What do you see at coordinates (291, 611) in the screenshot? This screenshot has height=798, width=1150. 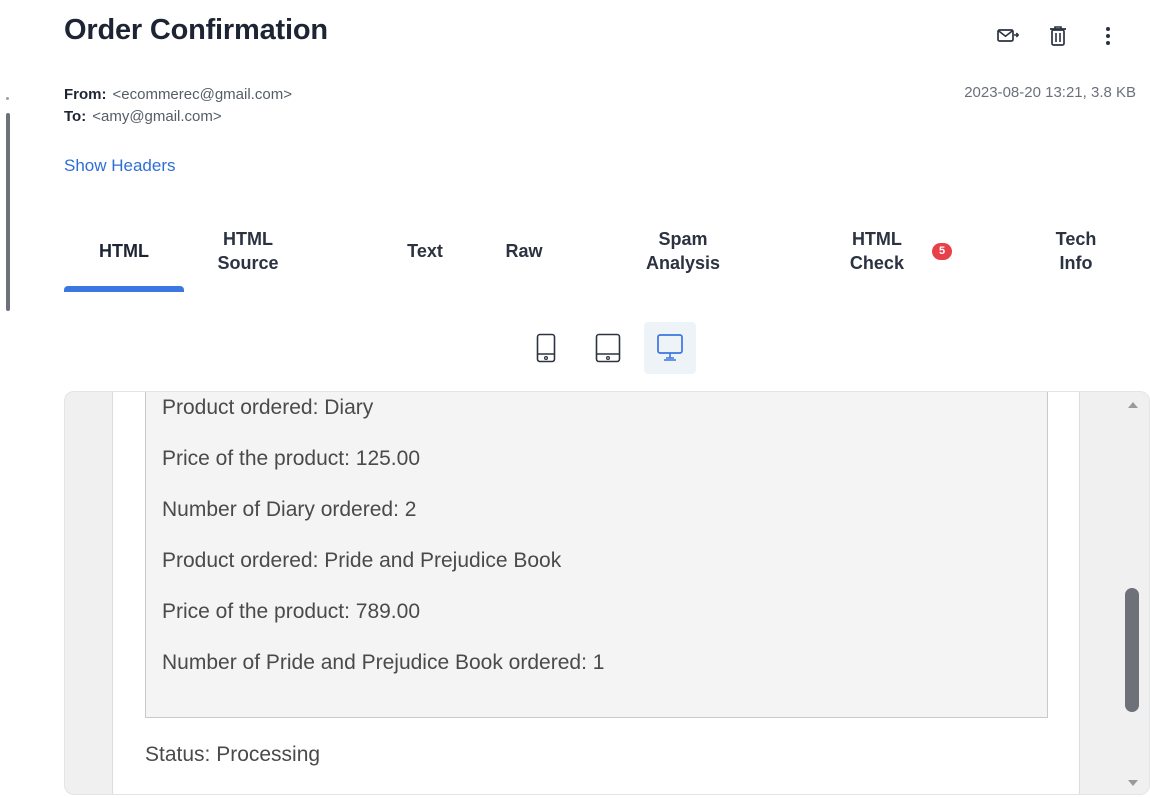 I see `product-line-5: Price of the product: 789.00` at bounding box center [291, 611].